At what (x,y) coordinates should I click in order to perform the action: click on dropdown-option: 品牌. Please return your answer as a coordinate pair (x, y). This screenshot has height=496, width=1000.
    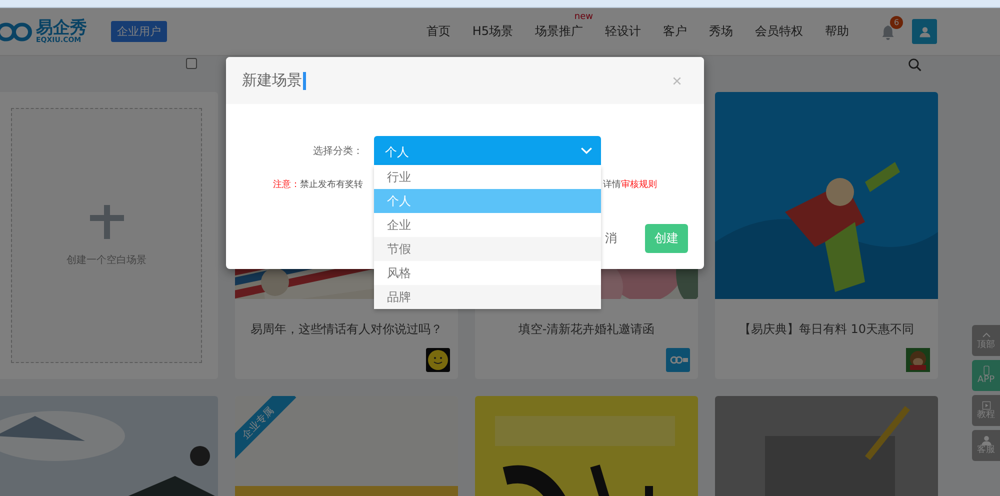
    Looking at the image, I should click on (487, 297).